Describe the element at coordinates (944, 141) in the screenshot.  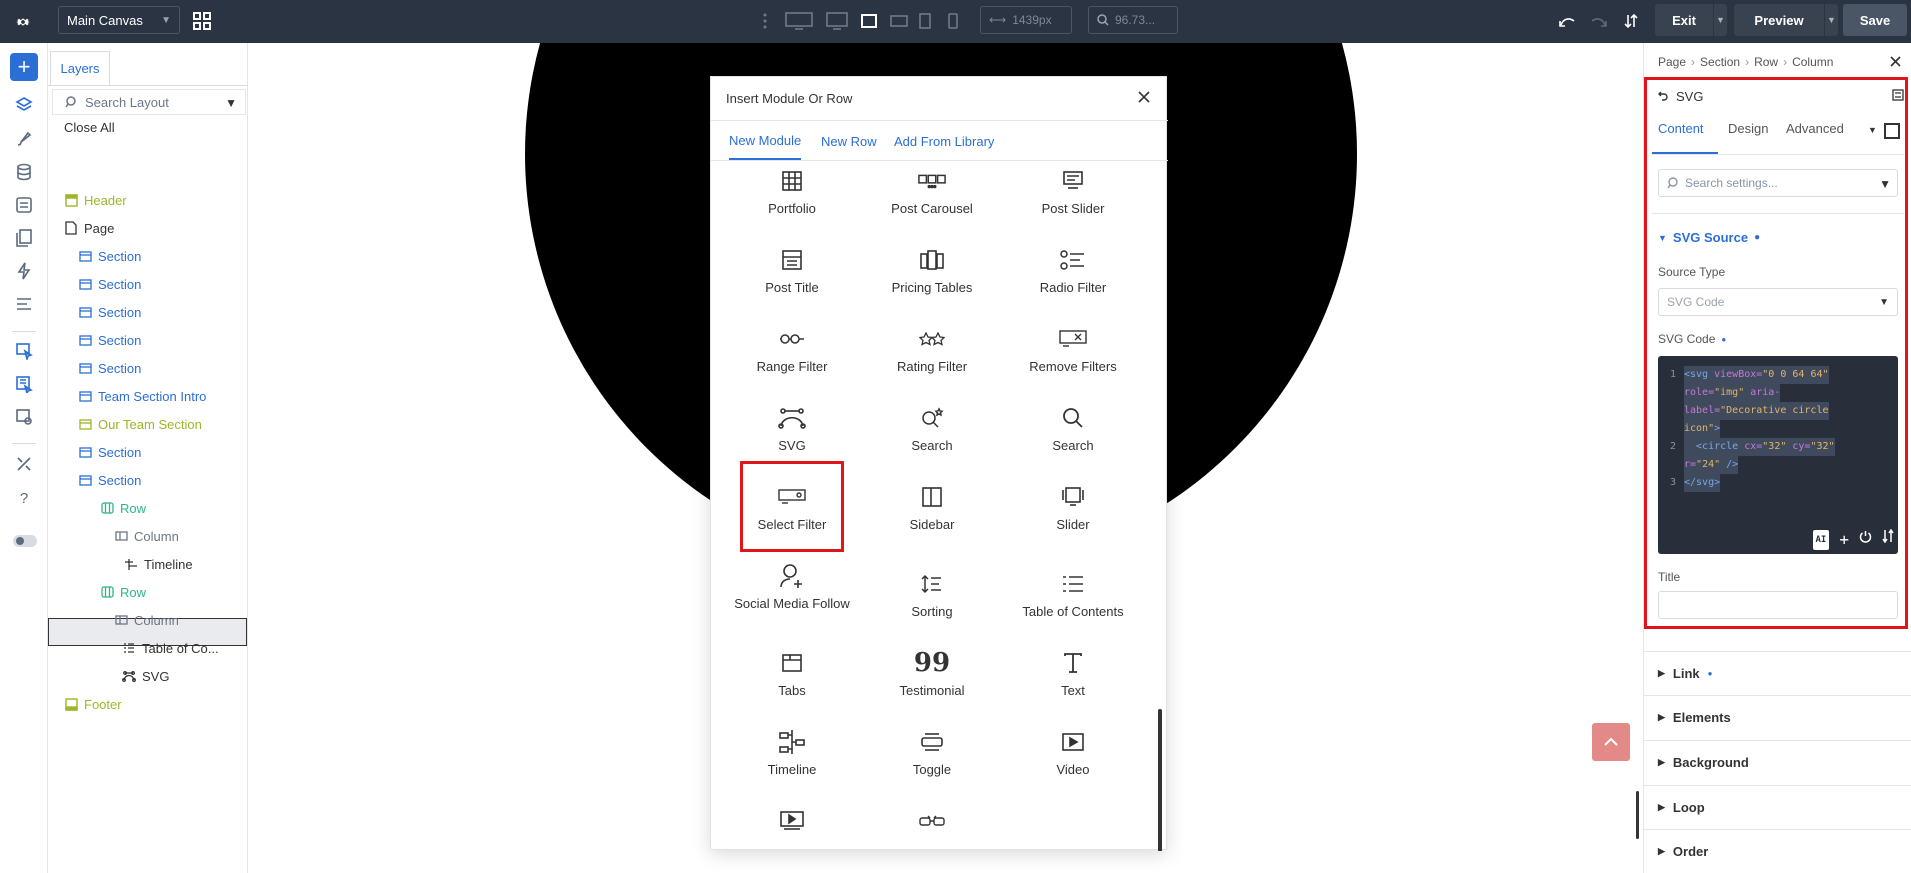
I see `tab-add-from-library: Add From Library` at that location.